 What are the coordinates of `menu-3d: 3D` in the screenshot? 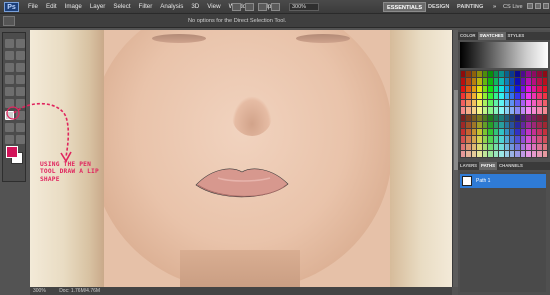 It's located at (195, 7).